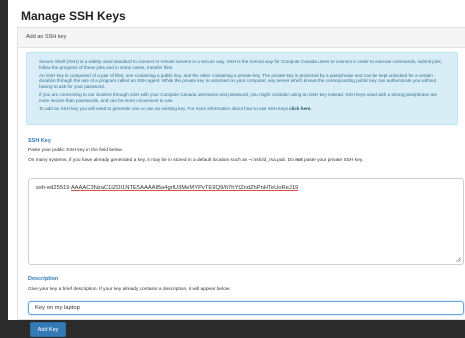  I want to click on add-key-button: Add Key, so click(48, 329).